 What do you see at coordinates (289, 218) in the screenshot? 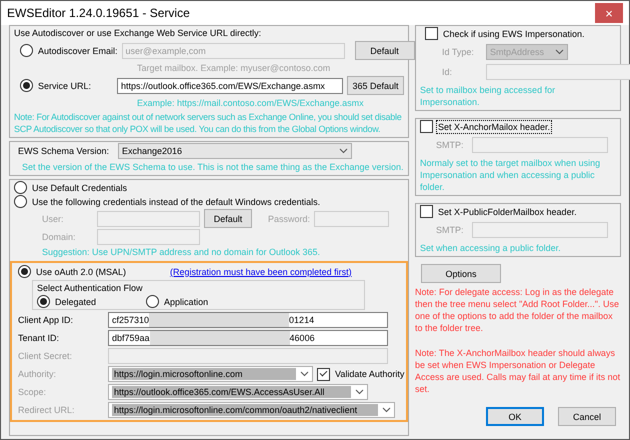
I see `field-label: Password:` at bounding box center [289, 218].